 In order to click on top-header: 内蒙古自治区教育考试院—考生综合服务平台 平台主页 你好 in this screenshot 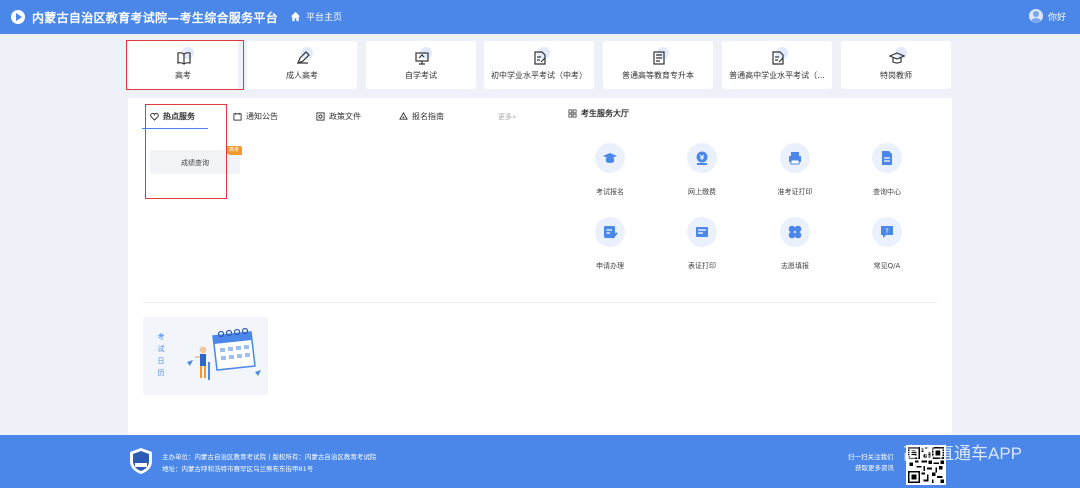, I will do `click(540, 17)`.